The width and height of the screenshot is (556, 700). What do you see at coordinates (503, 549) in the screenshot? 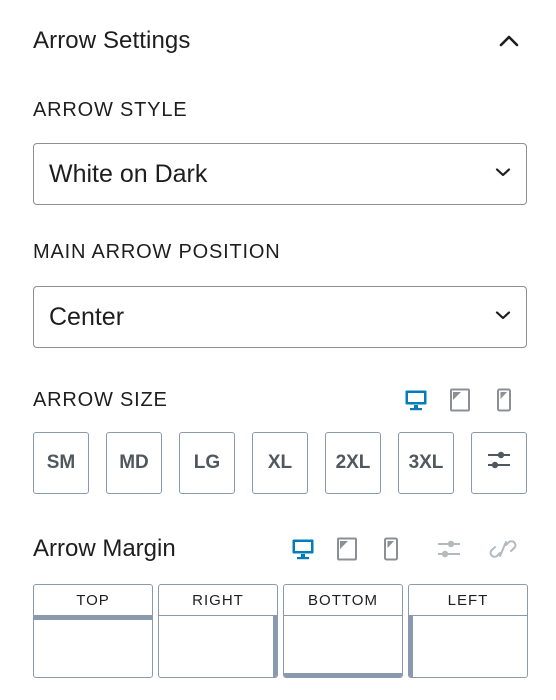
I see `link-icon` at bounding box center [503, 549].